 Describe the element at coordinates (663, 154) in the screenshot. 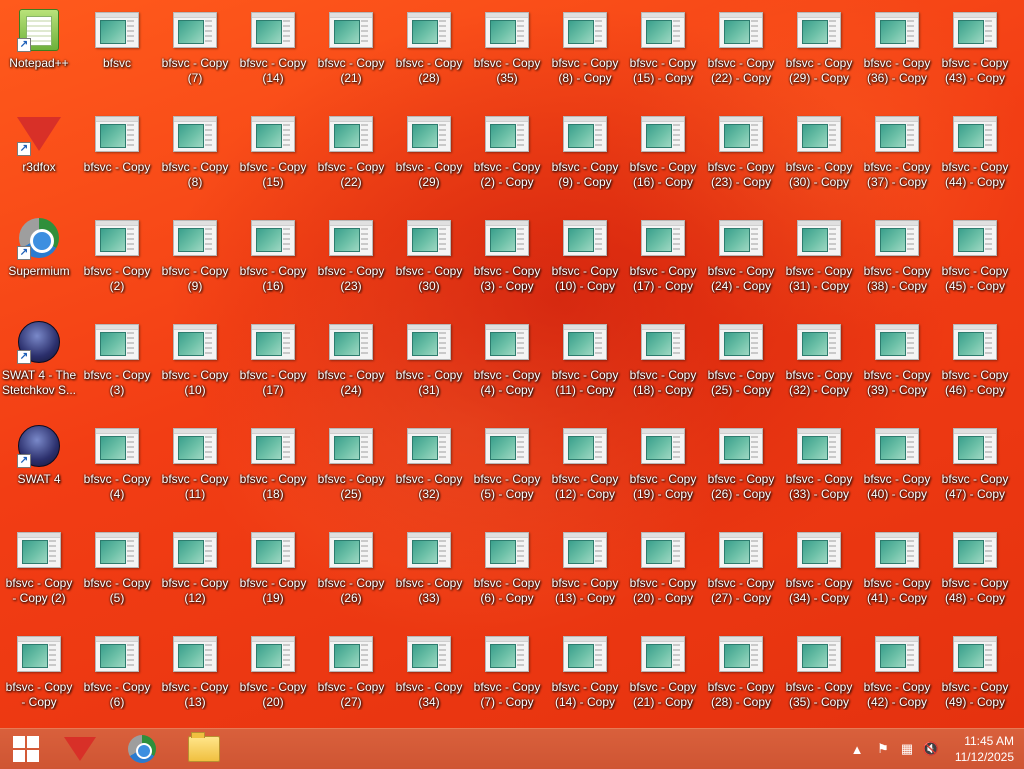

I see `desktop-icon: bfsvc - Copy (16) - Copy` at that location.